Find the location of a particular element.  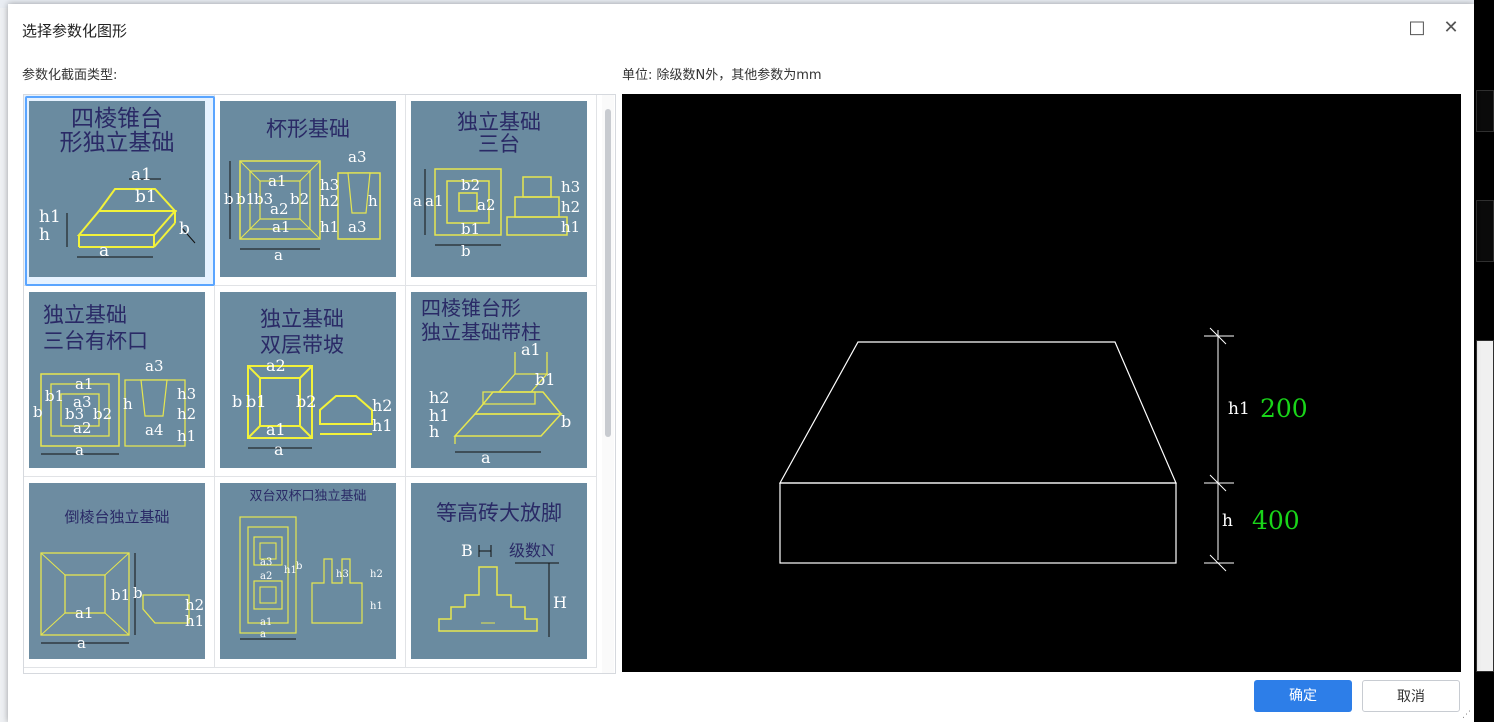

shape-thumbnail: 四棱锥台 形独立基础 a1 b1 h1 h a b is located at coordinates (117, 189).